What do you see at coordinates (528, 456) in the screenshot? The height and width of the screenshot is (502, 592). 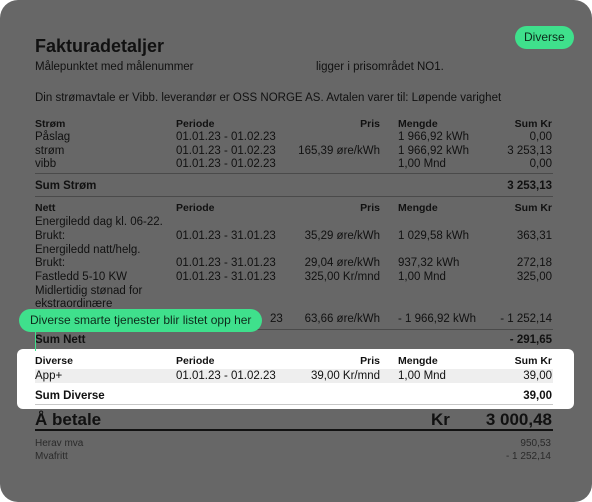 I see `vat-free-value: - 1 252,14` at bounding box center [528, 456].